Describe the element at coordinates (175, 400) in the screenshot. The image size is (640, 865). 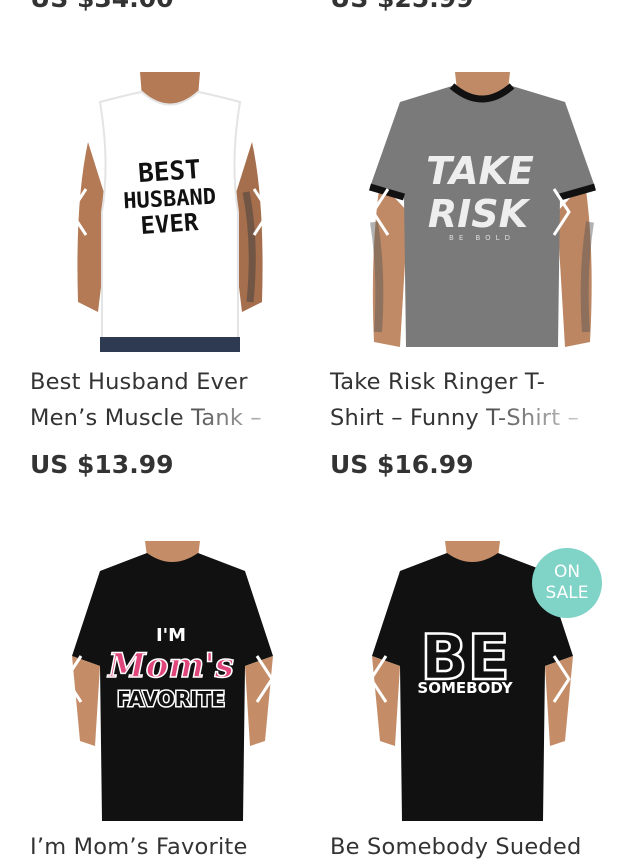
I see `product-title: Best Husband Ever Men’s Muscle Tank –` at that location.